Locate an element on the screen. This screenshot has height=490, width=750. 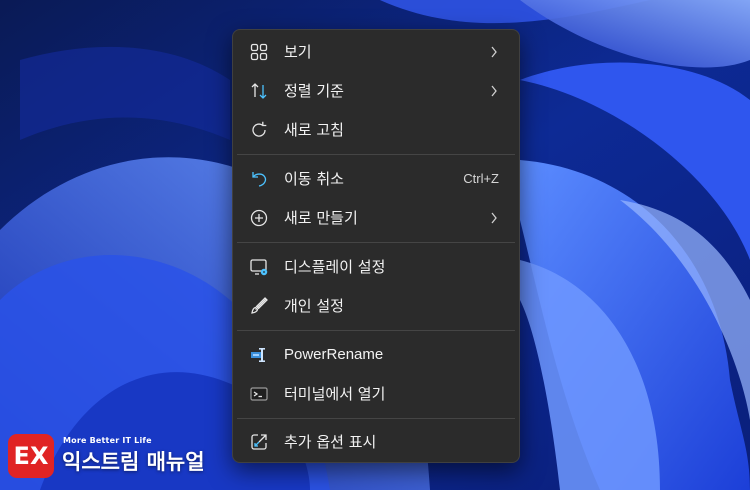
menu-item-open-in-terminal-label: 터미널에서 열기 is located at coordinates (335, 394).